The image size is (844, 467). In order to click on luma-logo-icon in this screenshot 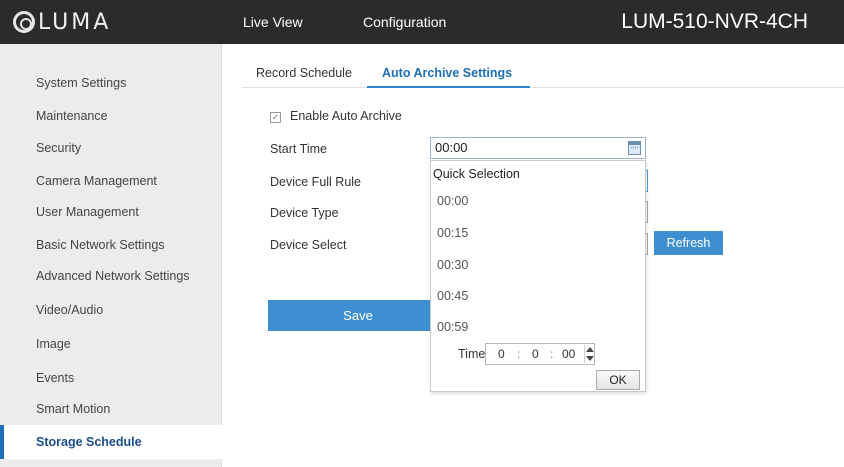, I will do `click(24, 22)`.